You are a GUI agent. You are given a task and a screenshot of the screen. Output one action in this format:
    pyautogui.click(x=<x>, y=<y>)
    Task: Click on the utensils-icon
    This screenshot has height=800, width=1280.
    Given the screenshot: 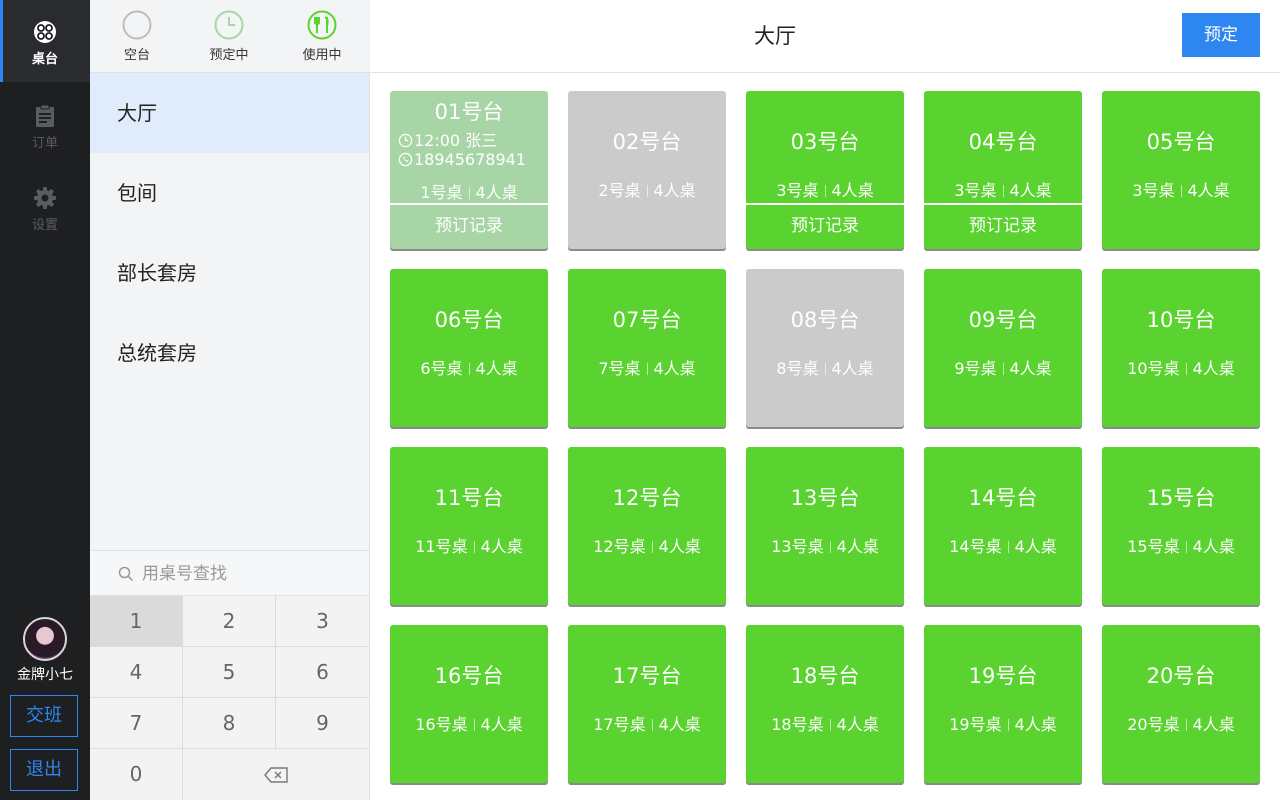 What is the action you would take?
    pyautogui.click(x=322, y=25)
    